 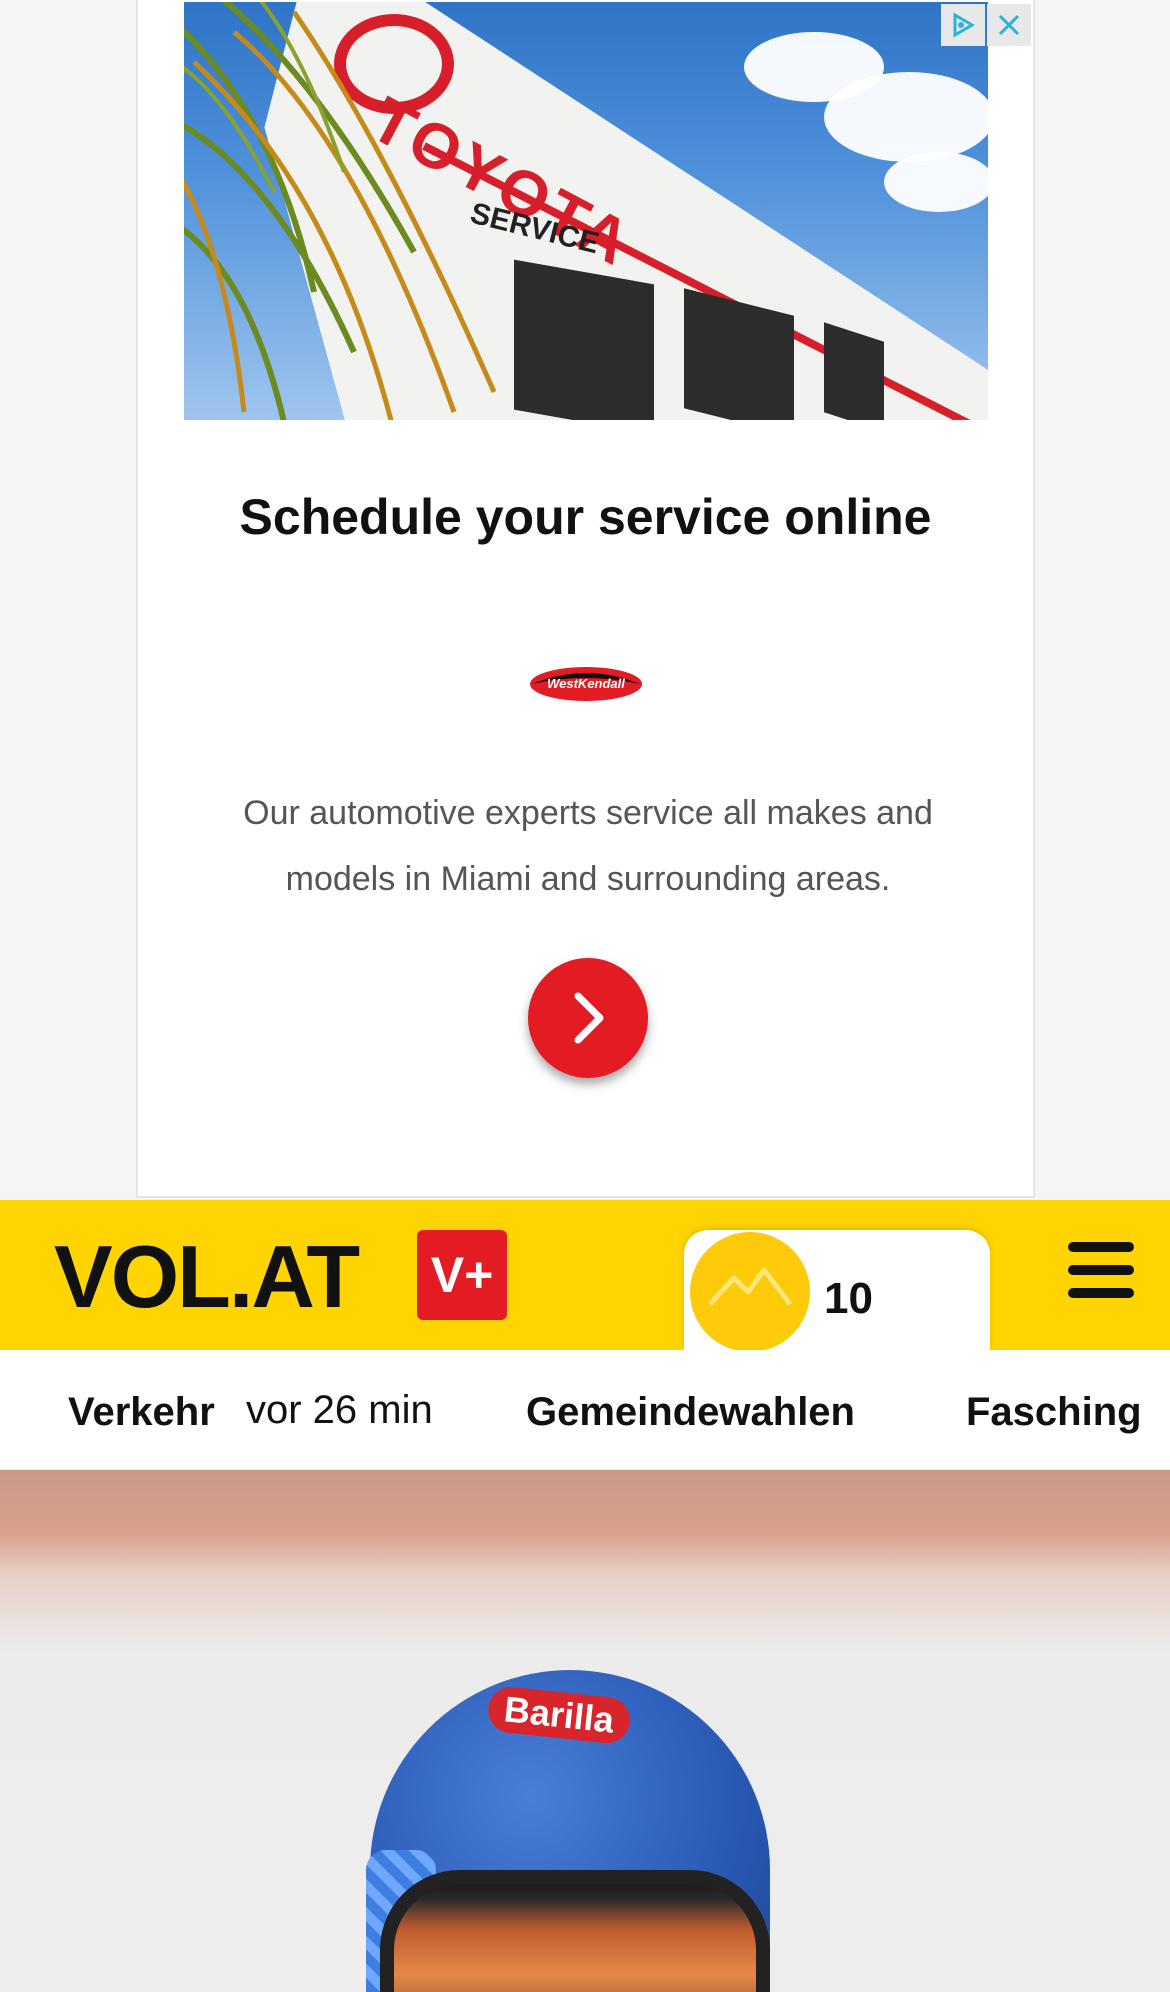 I want to click on chevron-right-icon, so click(x=589, y=1018).